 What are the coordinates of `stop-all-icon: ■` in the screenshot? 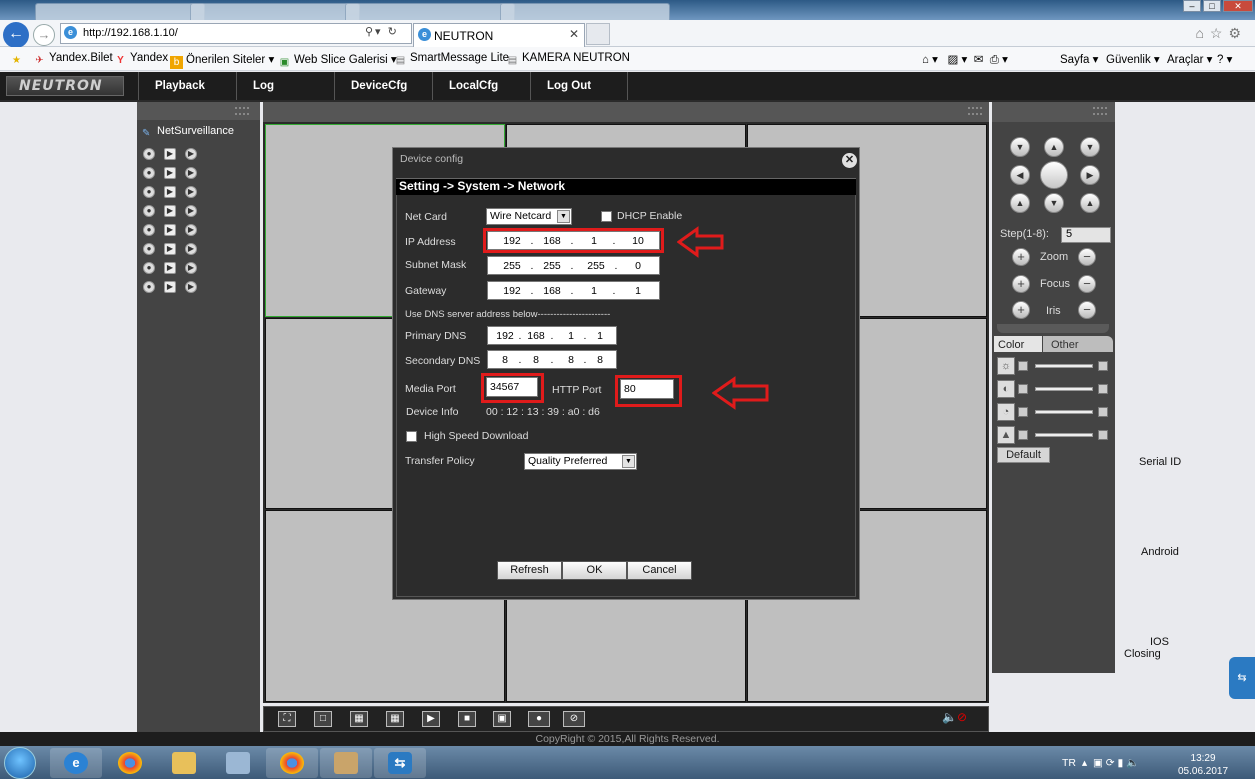 It's located at (467, 719).